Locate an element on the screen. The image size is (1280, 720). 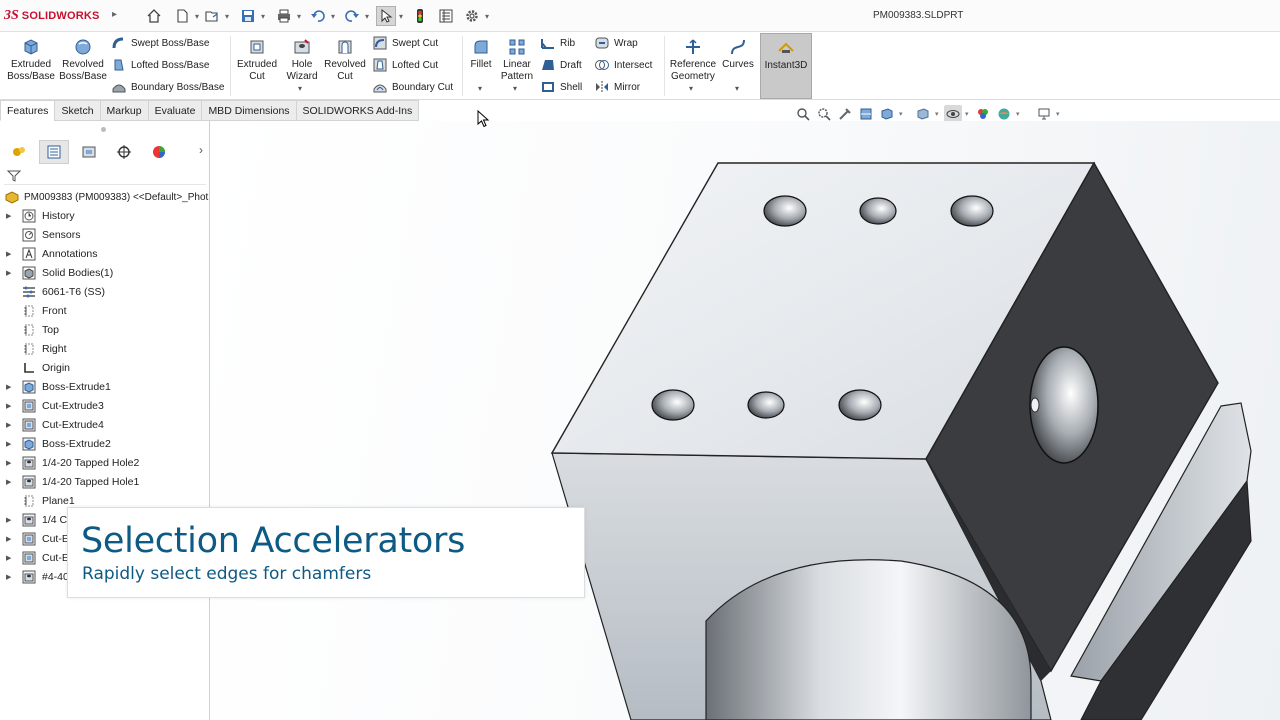
file-properties-icon is located at coordinates (446, 16).